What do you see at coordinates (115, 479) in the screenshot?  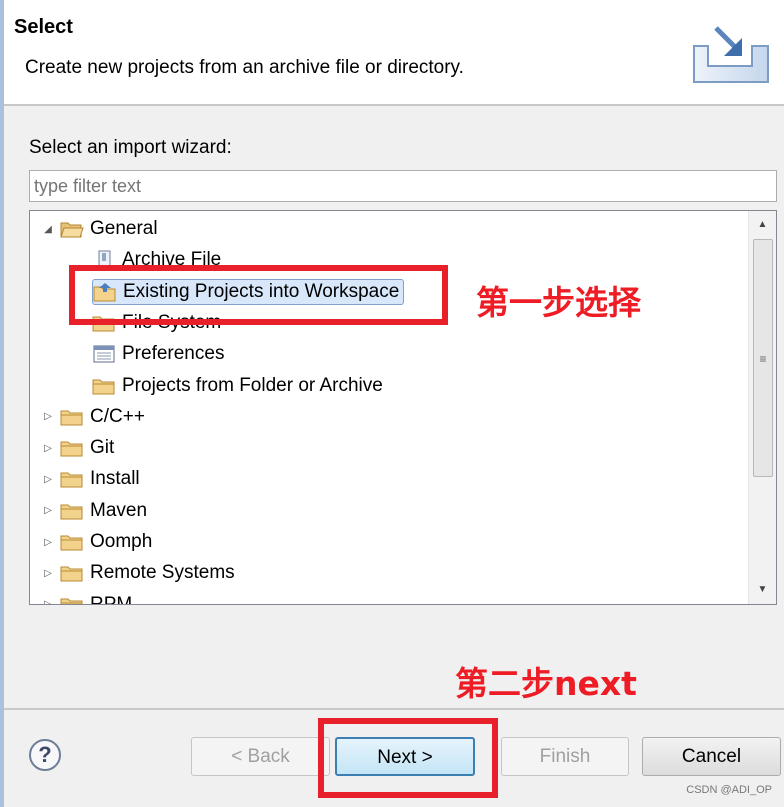 I see `tree-item-label: Install` at bounding box center [115, 479].